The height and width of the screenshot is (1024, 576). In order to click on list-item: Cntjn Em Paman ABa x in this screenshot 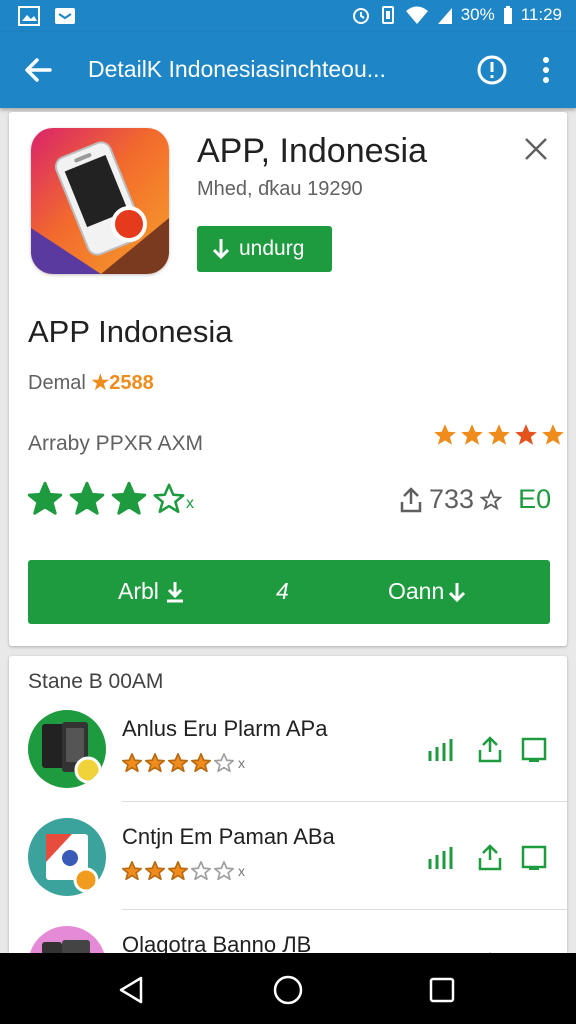, I will do `click(288, 856)`.